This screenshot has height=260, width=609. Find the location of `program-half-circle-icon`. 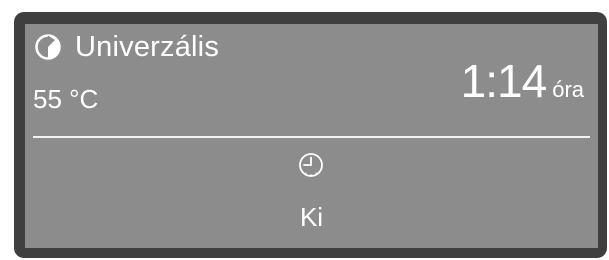

program-half-circle-icon is located at coordinates (48, 47).